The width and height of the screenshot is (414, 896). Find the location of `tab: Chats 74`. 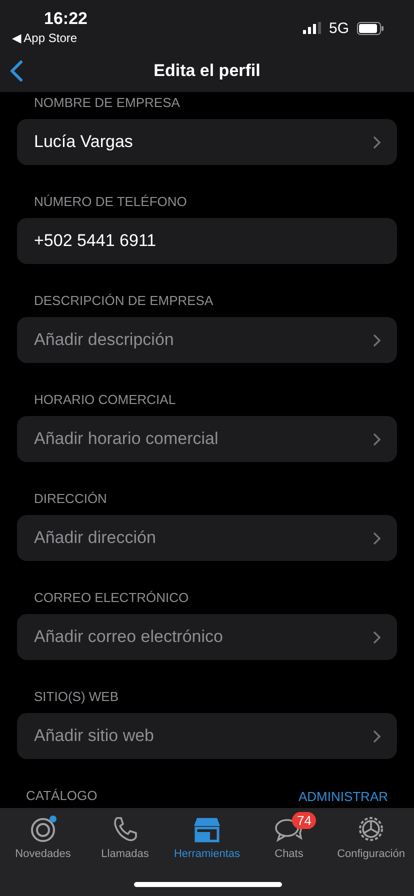

tab: Chats 74 is located at coordinates (289, 838).